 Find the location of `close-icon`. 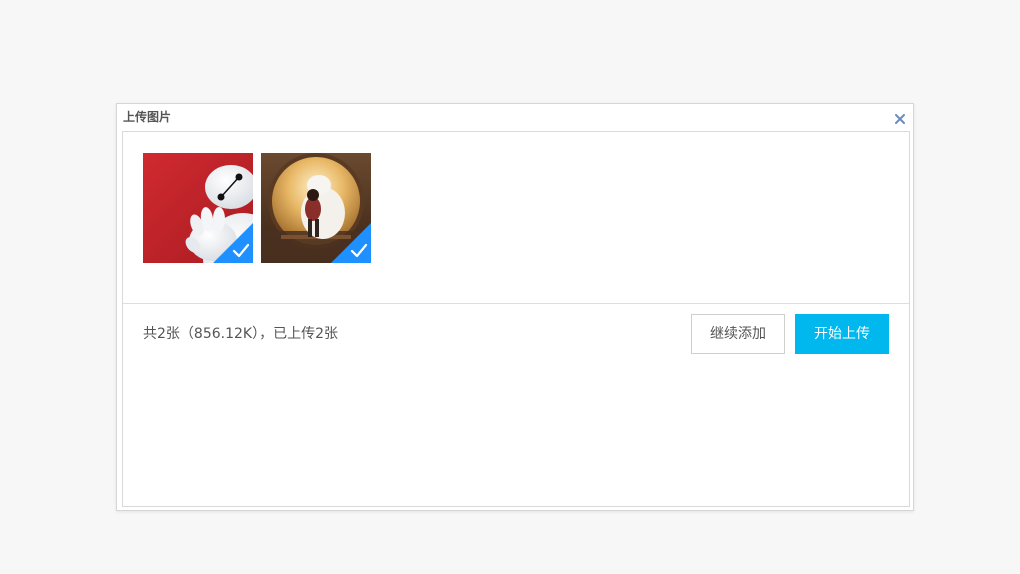

close-icon is located at coordinates (900, 117).